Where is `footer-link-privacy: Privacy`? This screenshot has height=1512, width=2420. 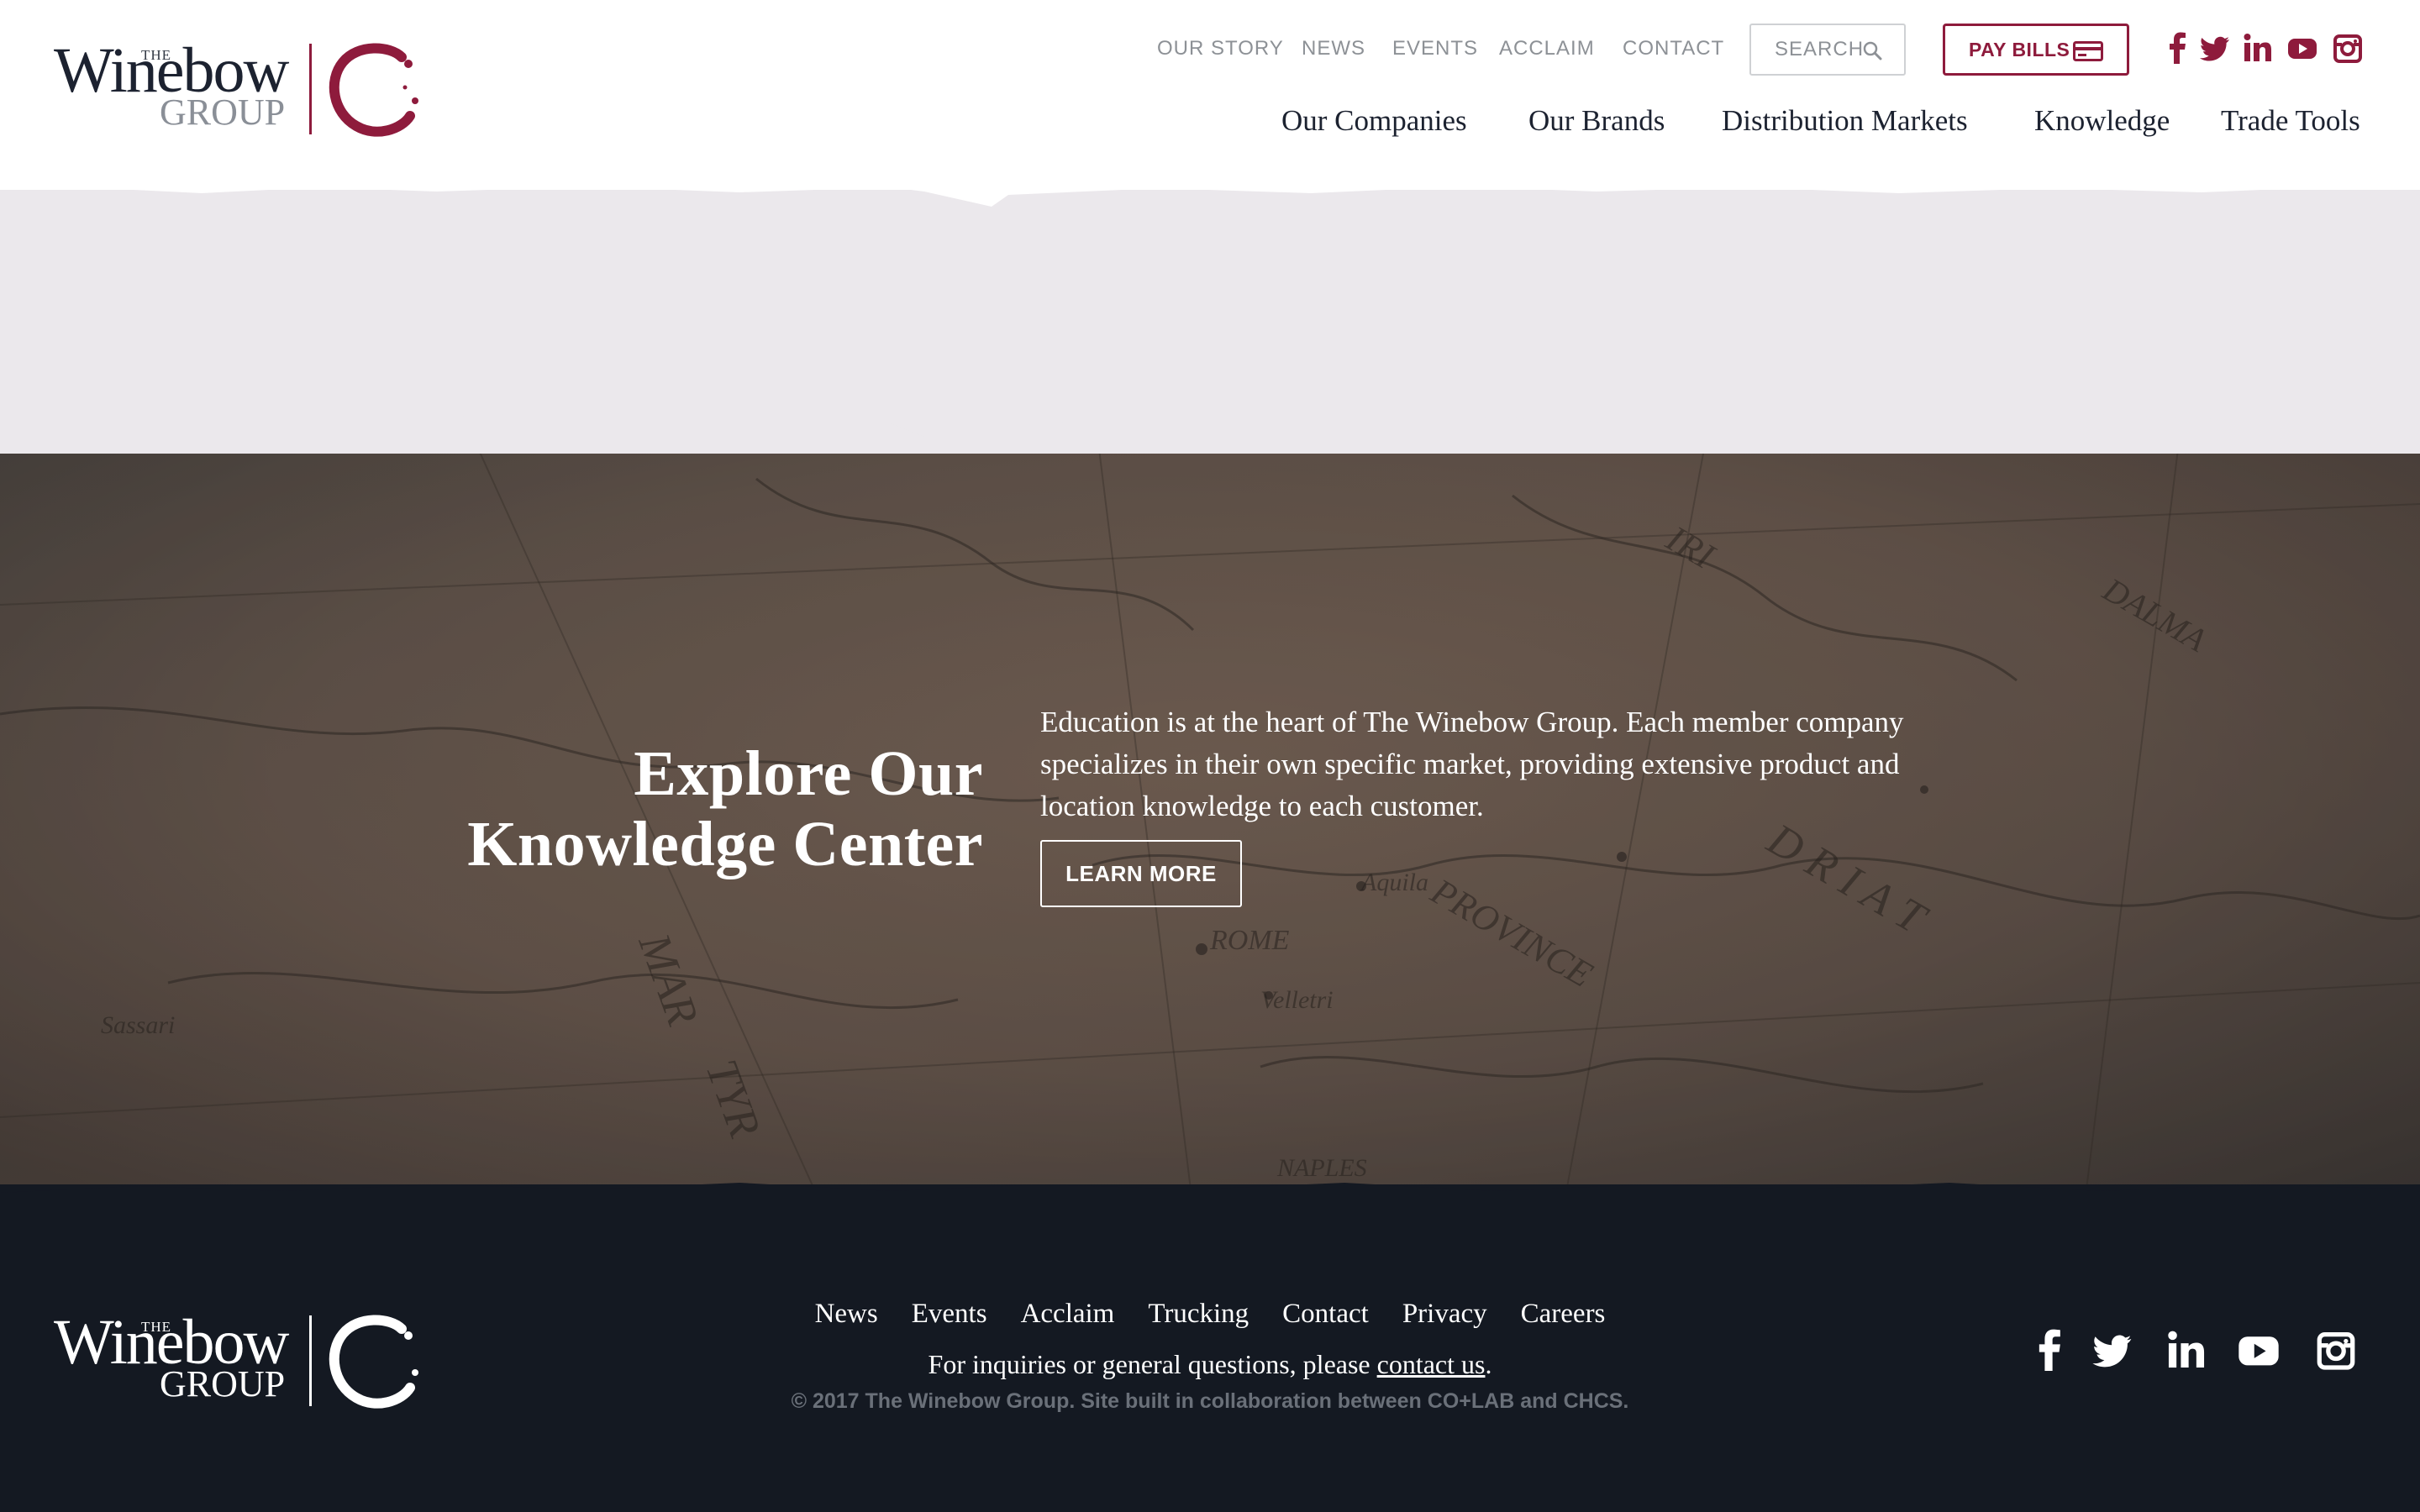 footer-link-privacy: Privacy is located at coordinates (1444, 1314).